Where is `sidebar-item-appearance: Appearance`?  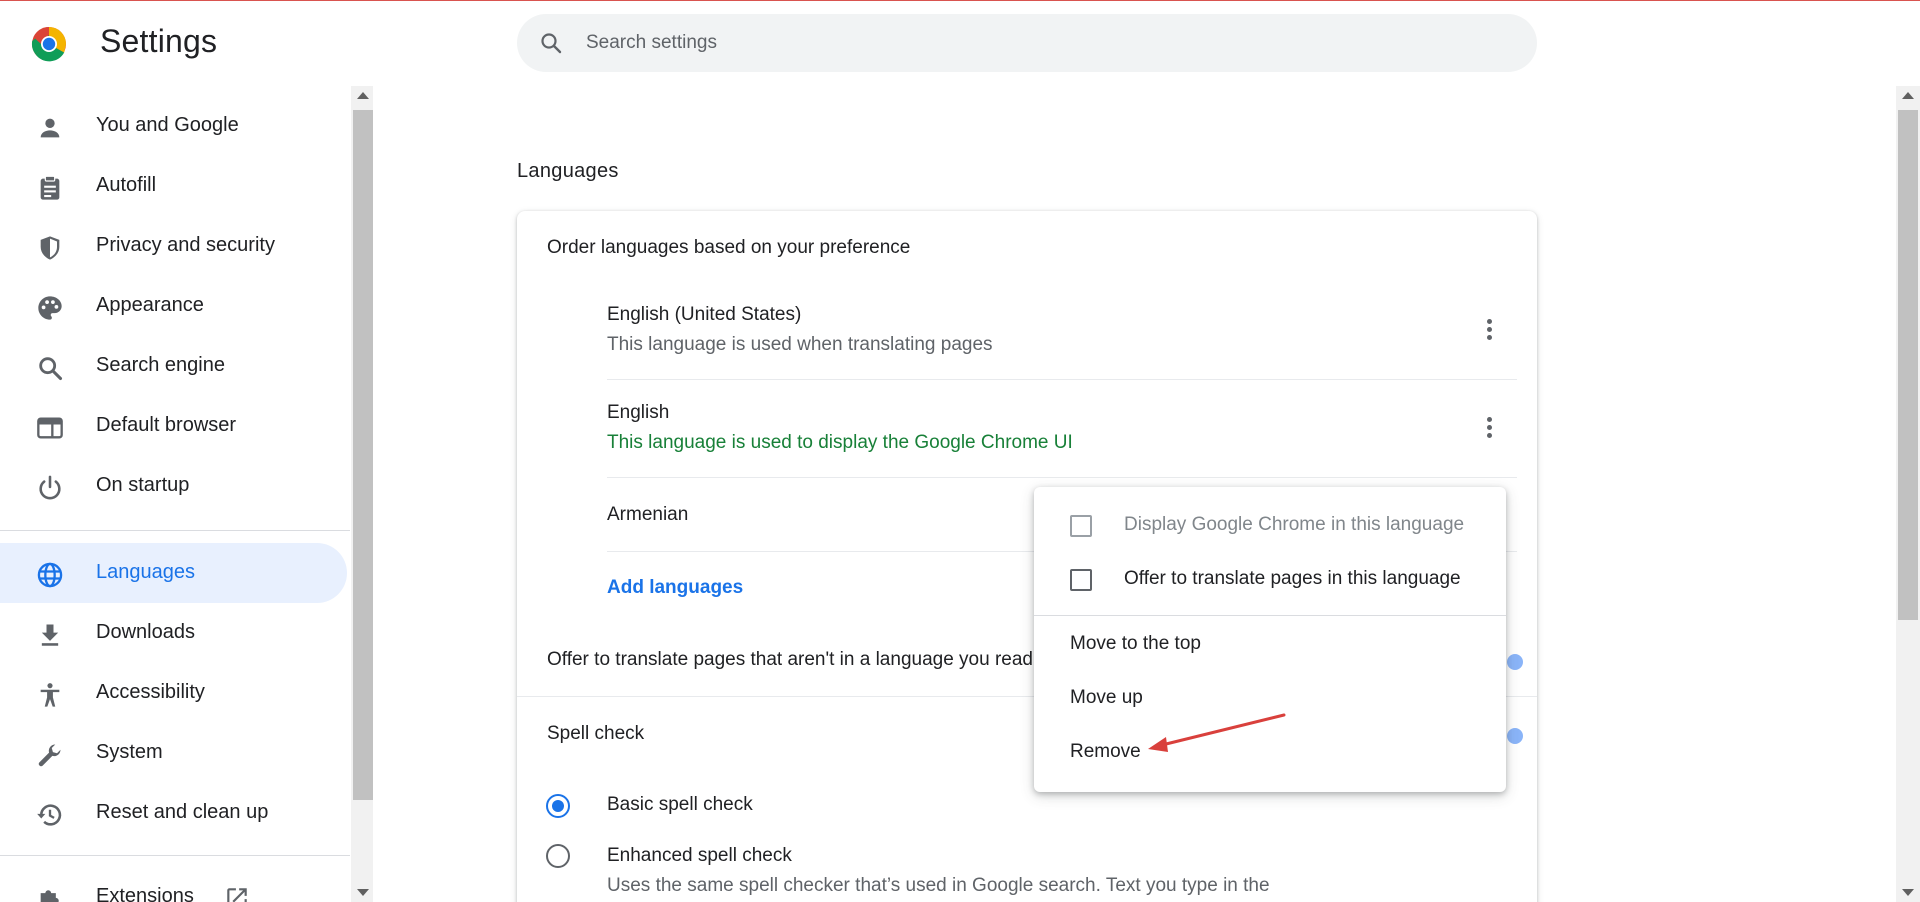 sidebar-item-appearance: Appearance is located at coordinates (173, 306).